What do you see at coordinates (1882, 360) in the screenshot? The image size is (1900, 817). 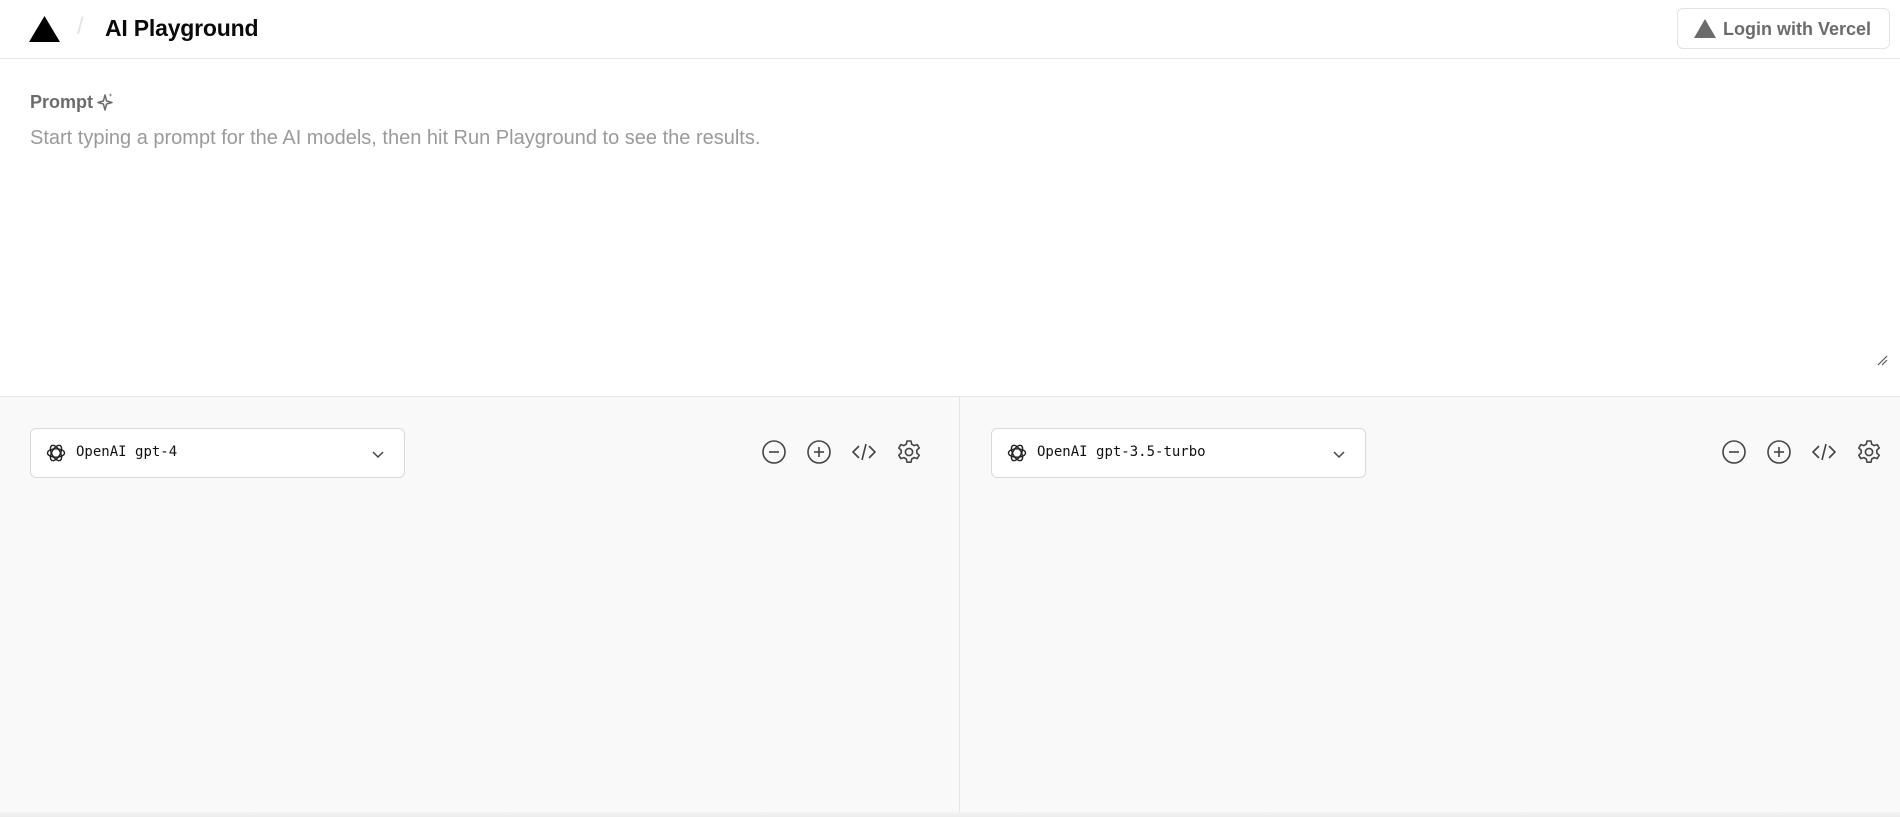 I see `textarea-resize-handle-icon` at bounding box center [1882, 360].